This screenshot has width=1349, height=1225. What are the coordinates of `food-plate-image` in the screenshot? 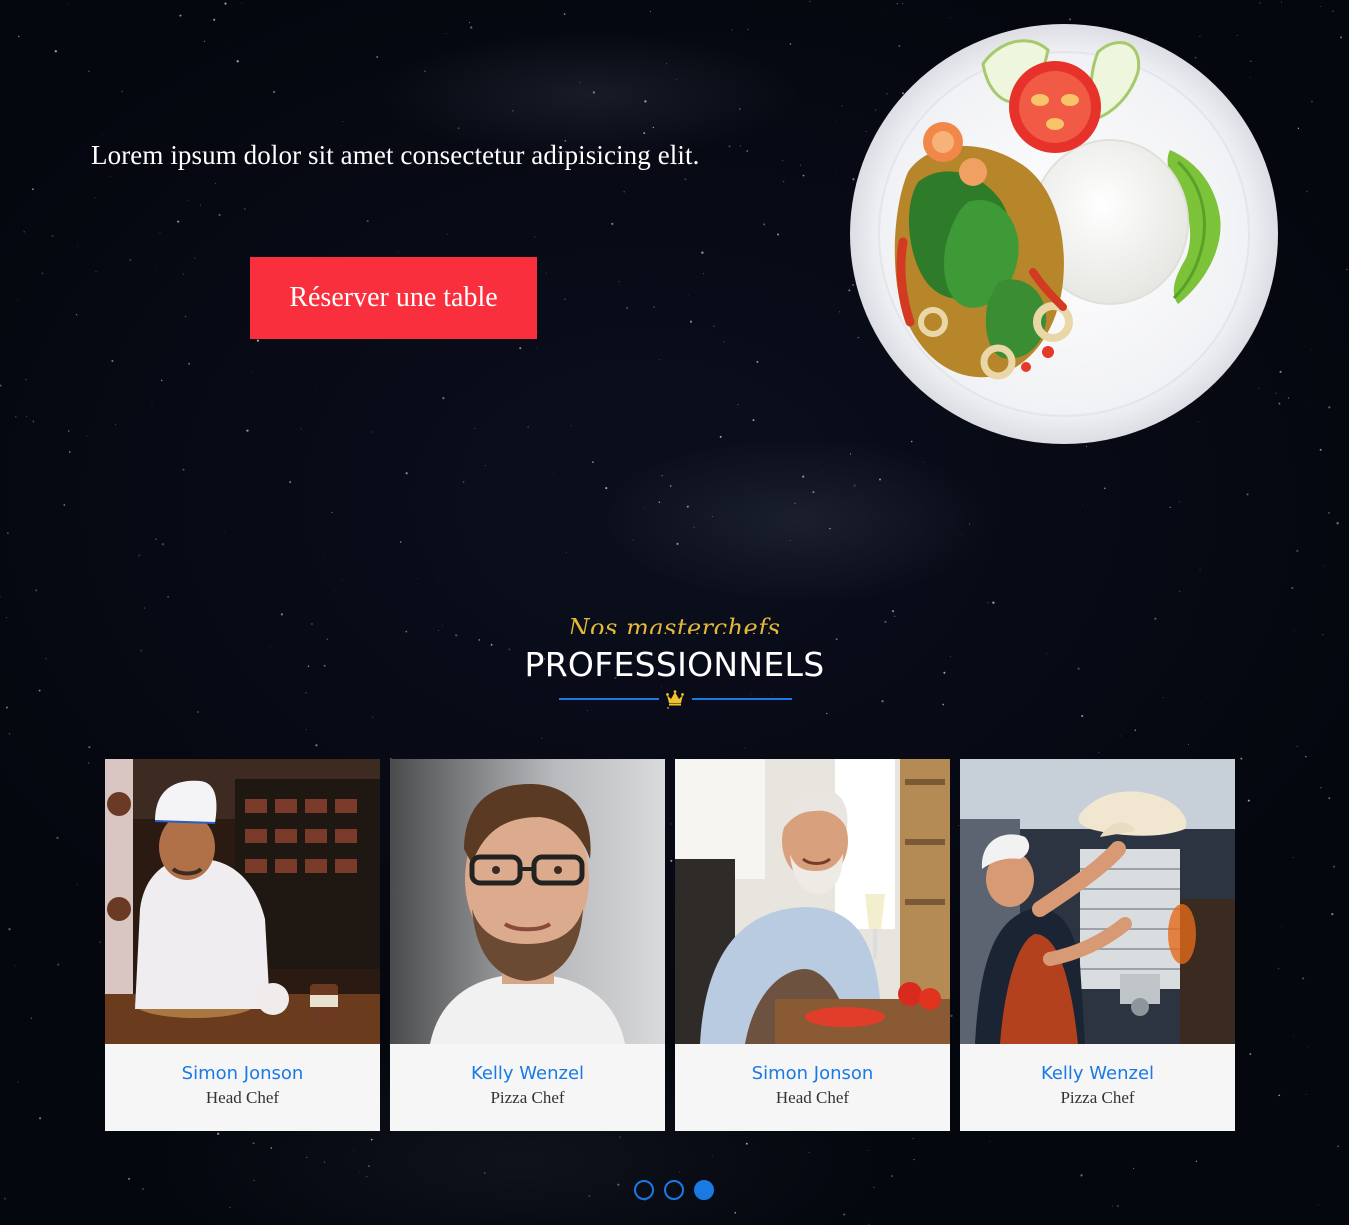 It's located at (1064, 234).